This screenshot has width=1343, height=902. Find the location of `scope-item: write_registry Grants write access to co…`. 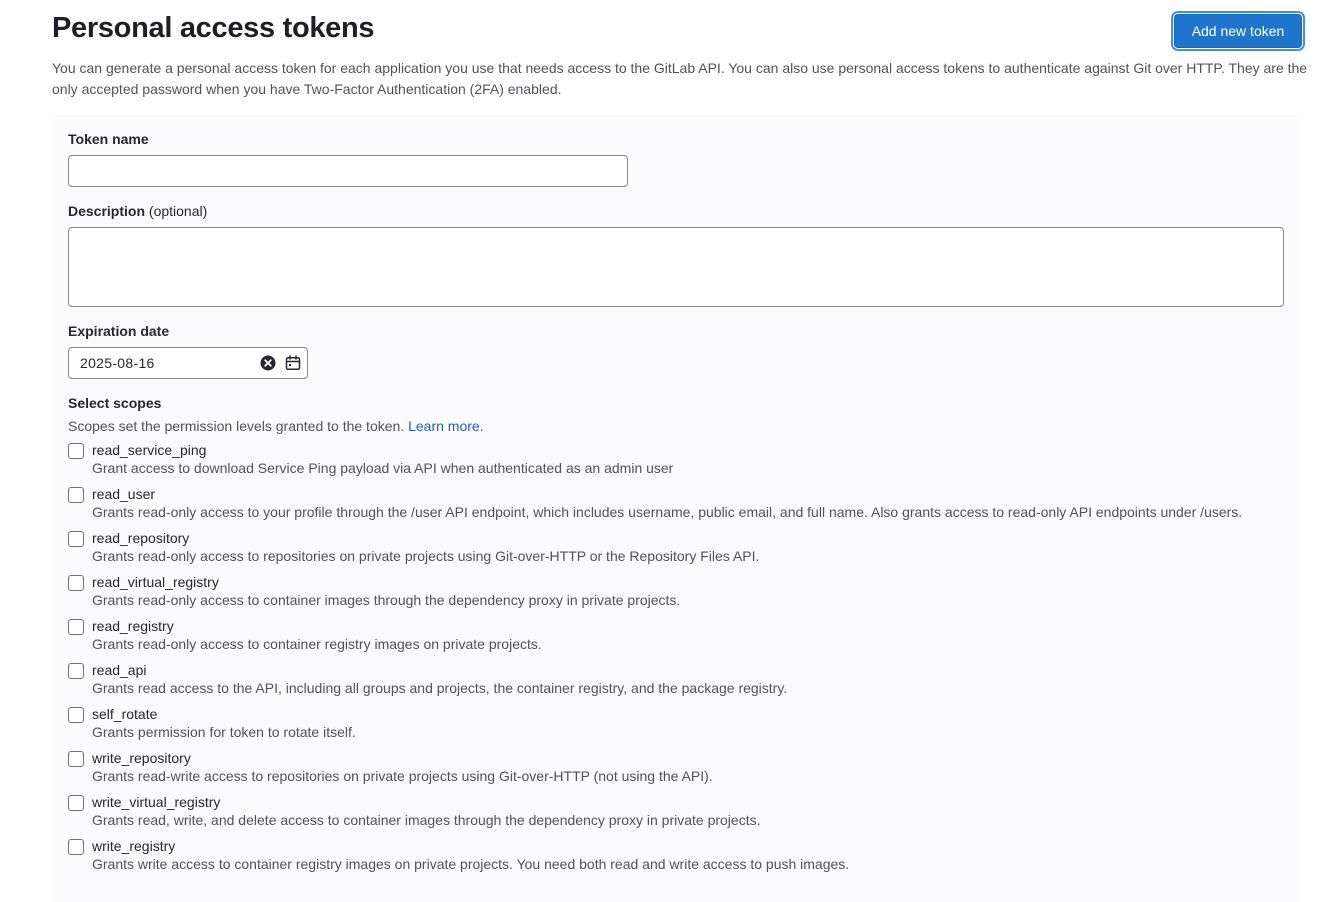

scope-item: write_registry Grants write access to co… is located at coordinates (678, 854).